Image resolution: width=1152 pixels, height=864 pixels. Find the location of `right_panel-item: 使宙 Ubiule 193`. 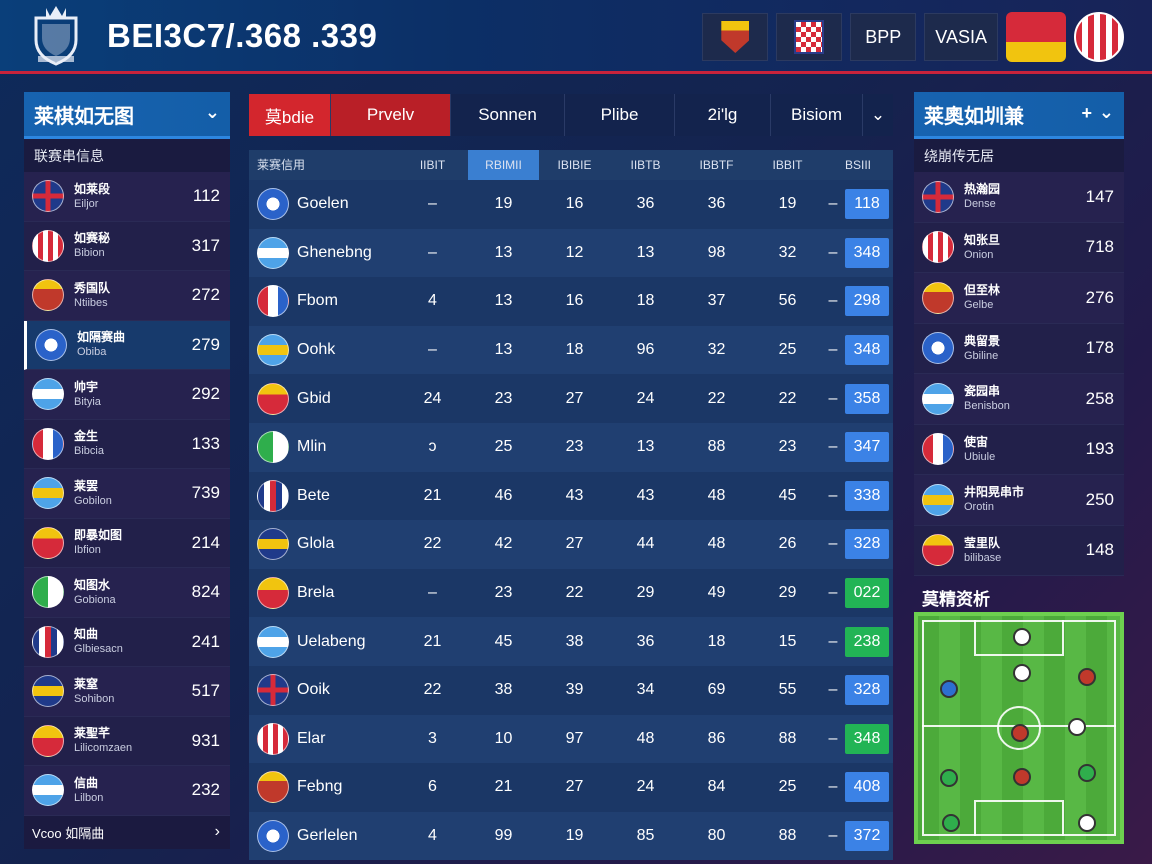

right_panel-item: 使宙 Ubiule 193 is located at coordinates (1019, 449).